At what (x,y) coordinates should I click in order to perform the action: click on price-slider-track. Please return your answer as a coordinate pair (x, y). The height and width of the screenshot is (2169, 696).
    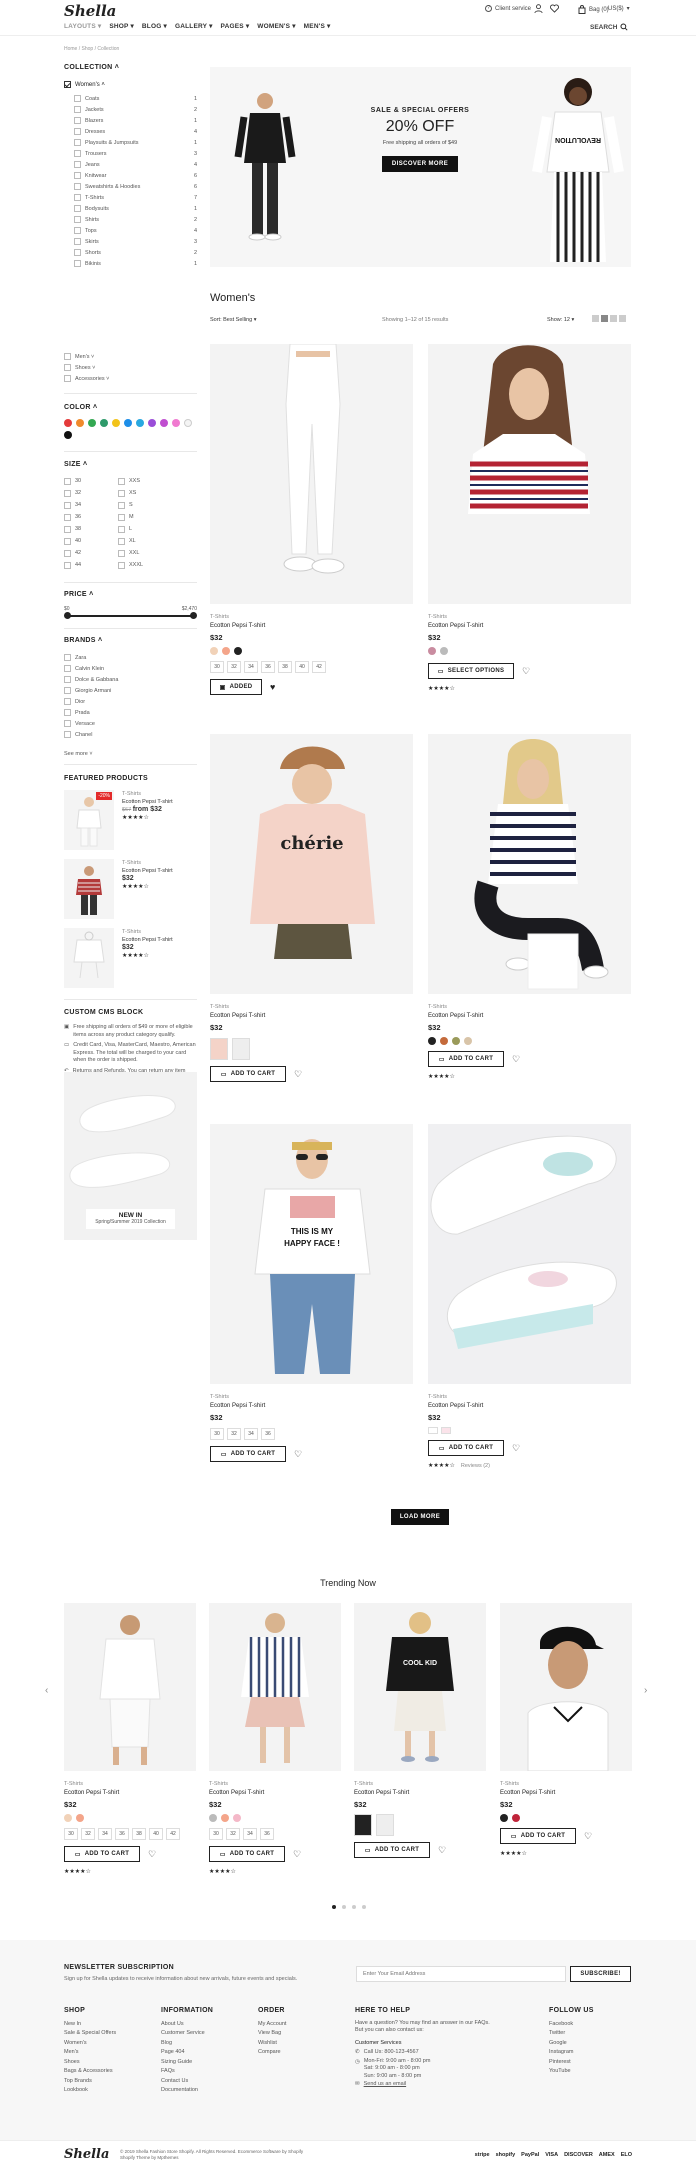
    Looking at the image, I should click on (130, 616).